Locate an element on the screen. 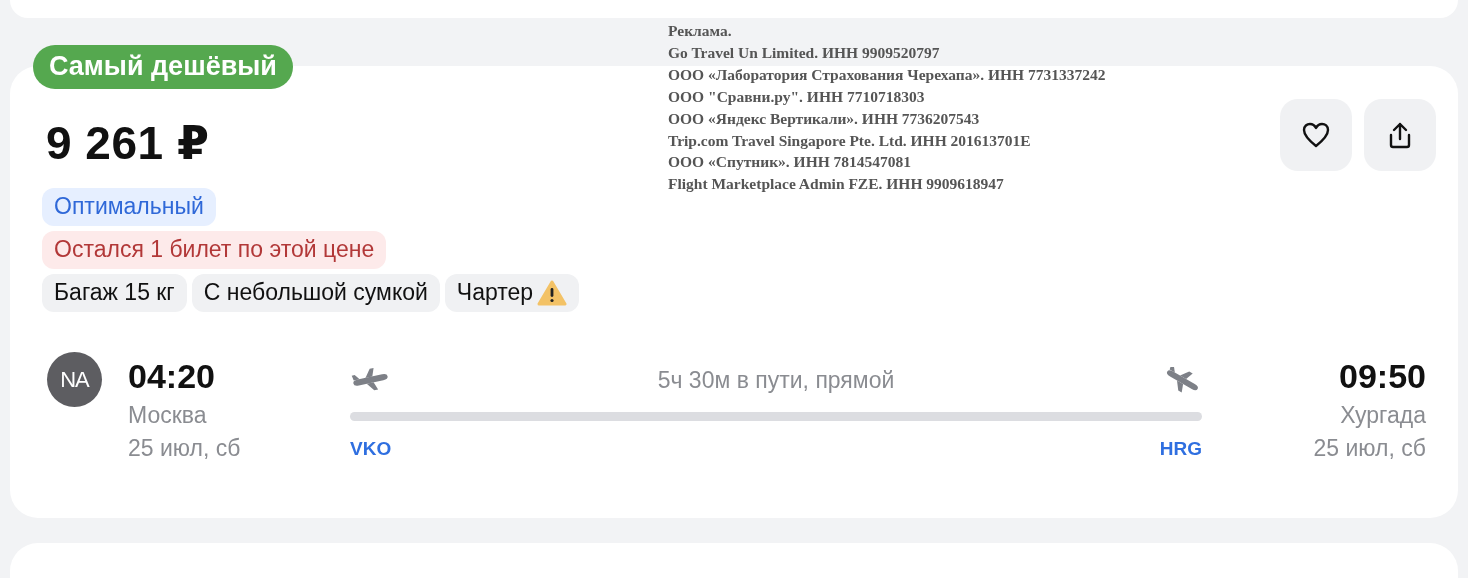 The width and height of the screenshot is (1468, 578). arrival-time: 09:50 is located at coordinates (1382, 376).